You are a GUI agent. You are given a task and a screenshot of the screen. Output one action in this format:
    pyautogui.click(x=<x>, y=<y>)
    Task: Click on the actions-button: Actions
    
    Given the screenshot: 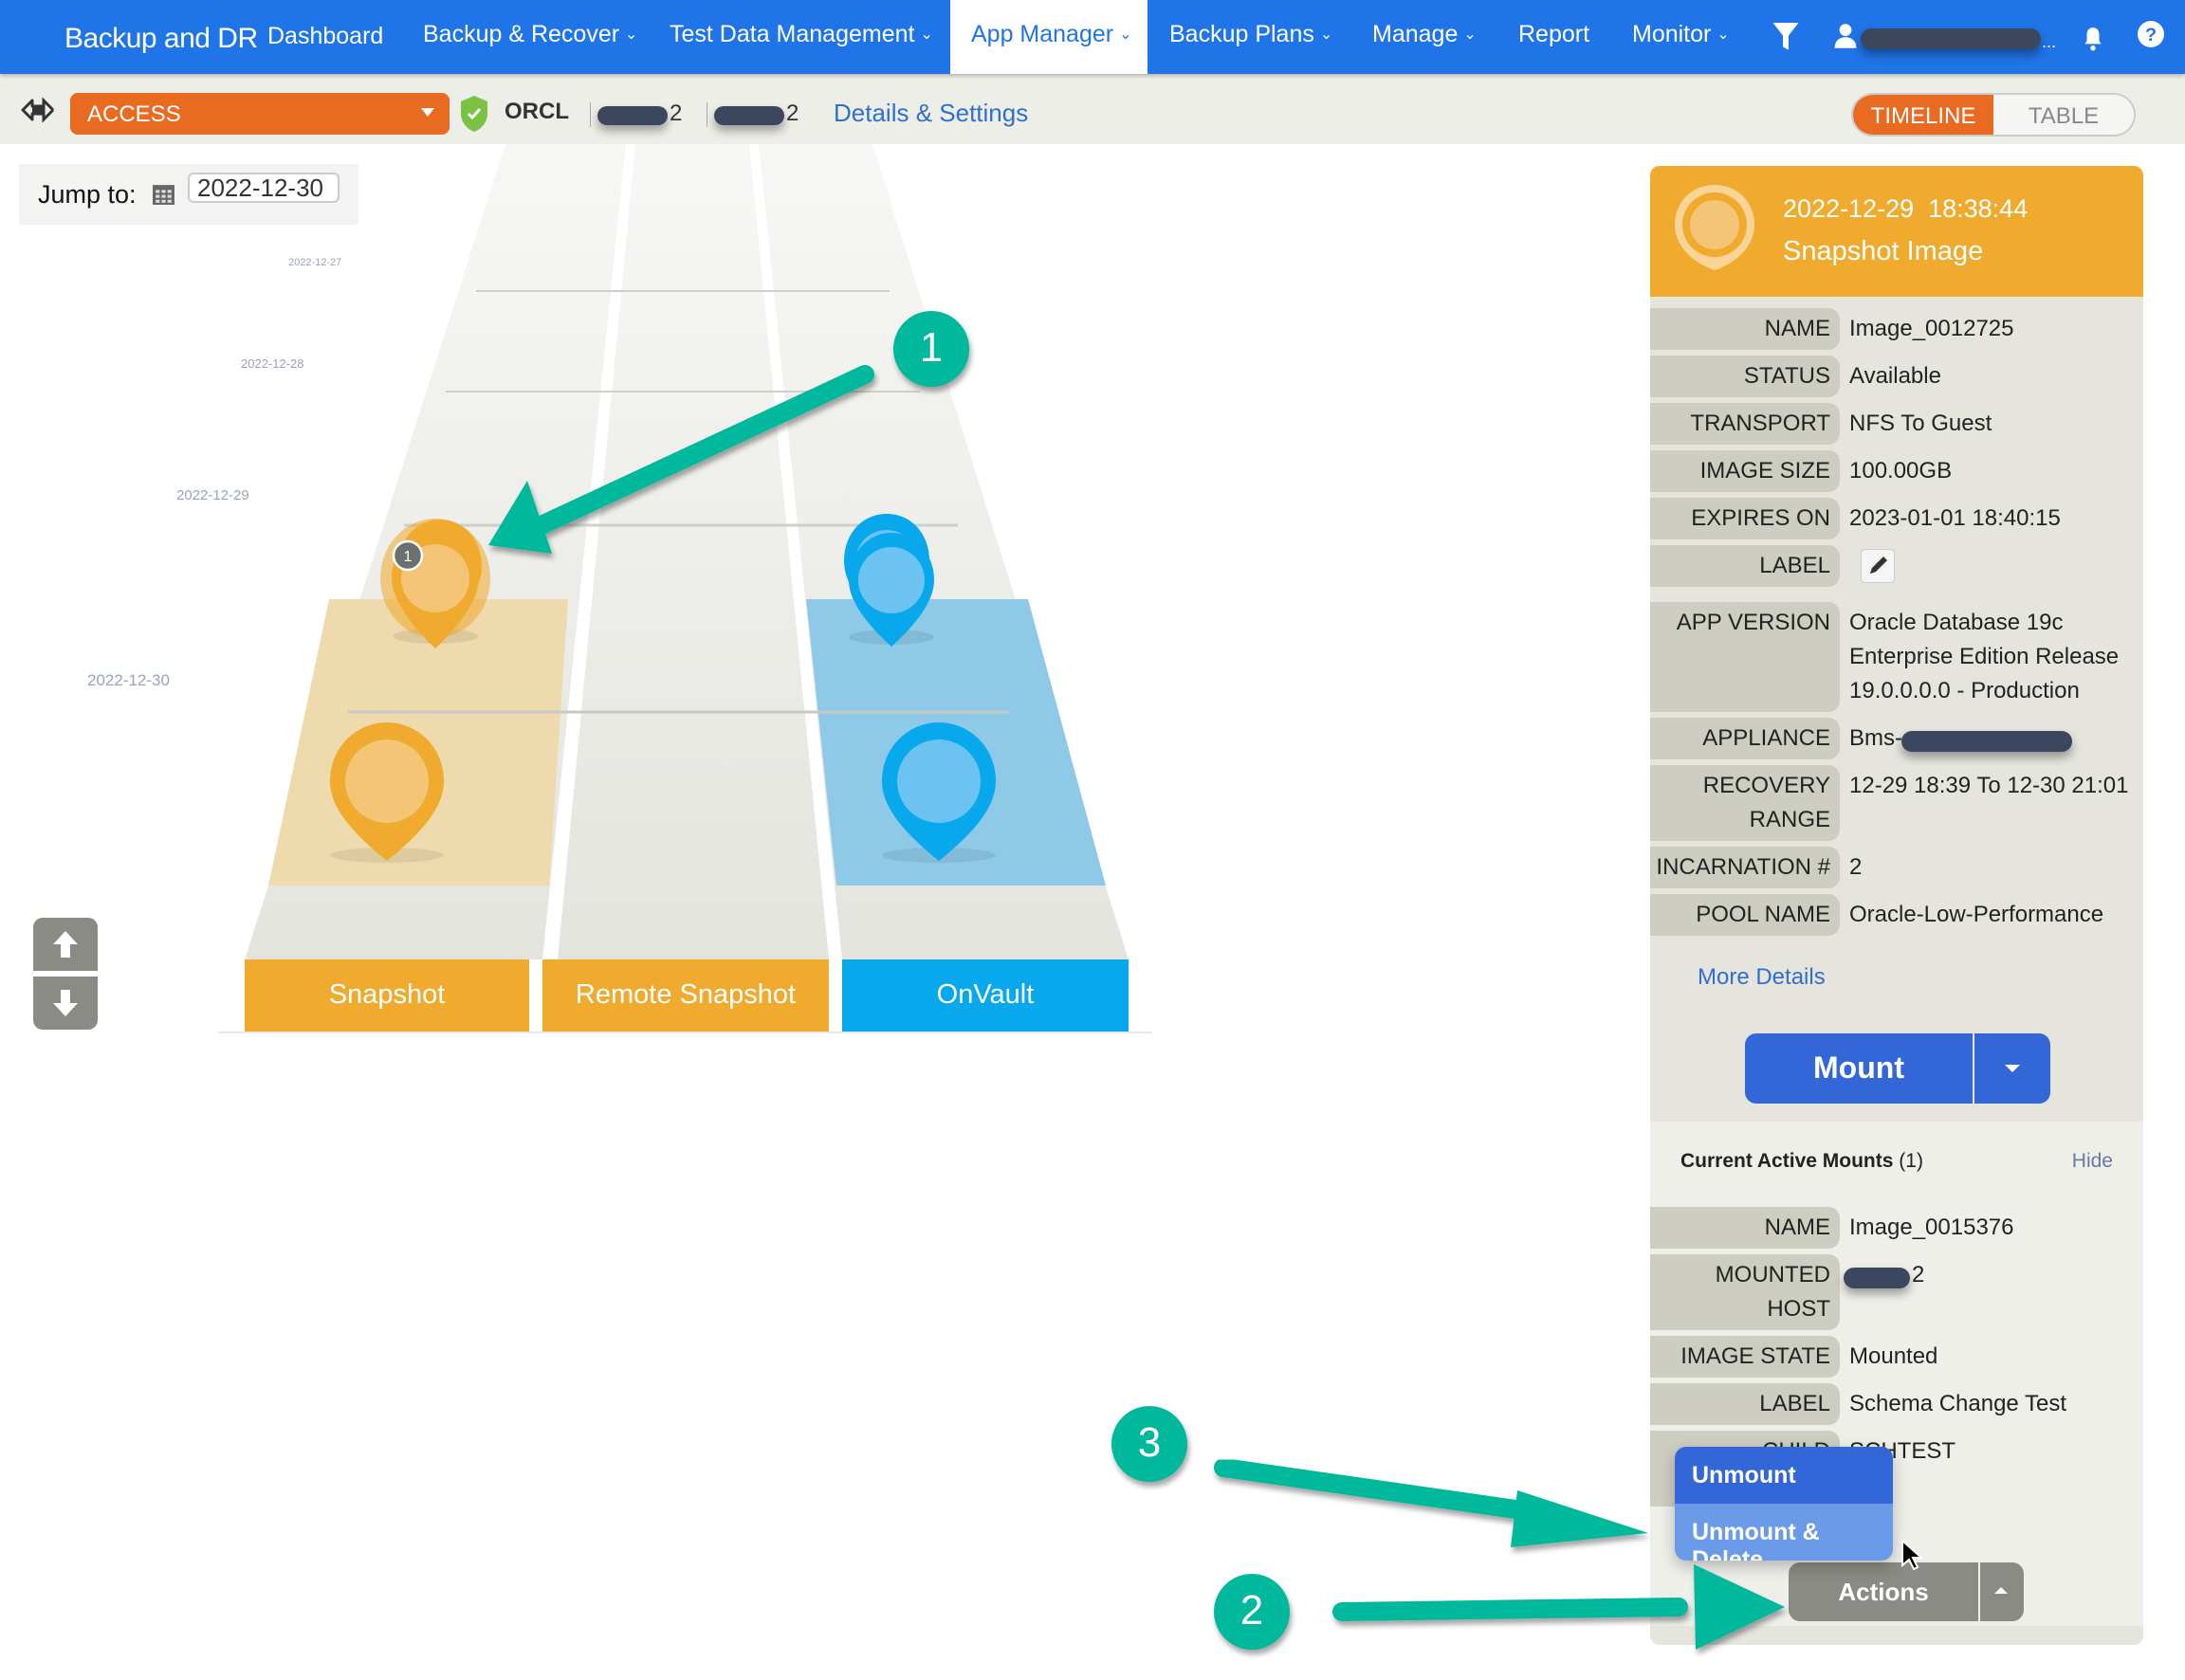 What is the action you would take?
    pyautogui.click(x=1883, y=1591)
    